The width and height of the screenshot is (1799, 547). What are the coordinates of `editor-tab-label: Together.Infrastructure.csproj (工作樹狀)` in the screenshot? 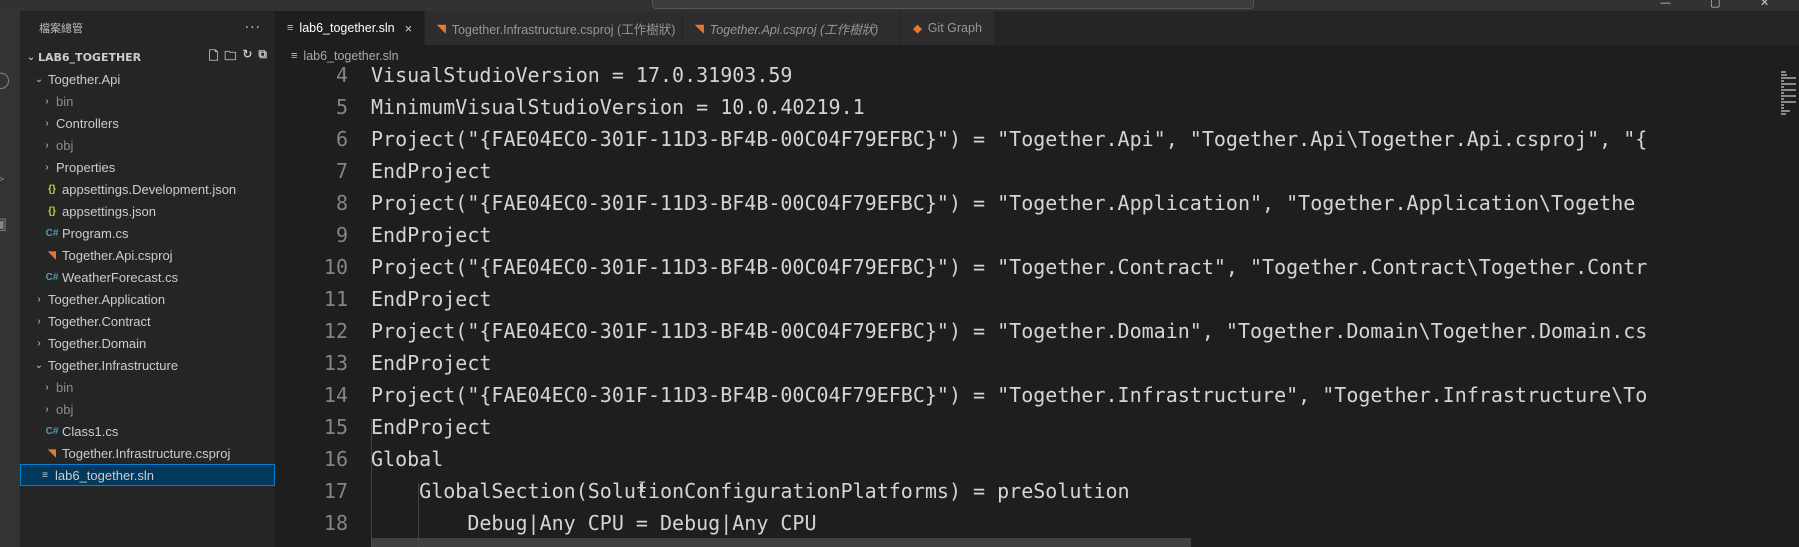 It's located at (563, 29).